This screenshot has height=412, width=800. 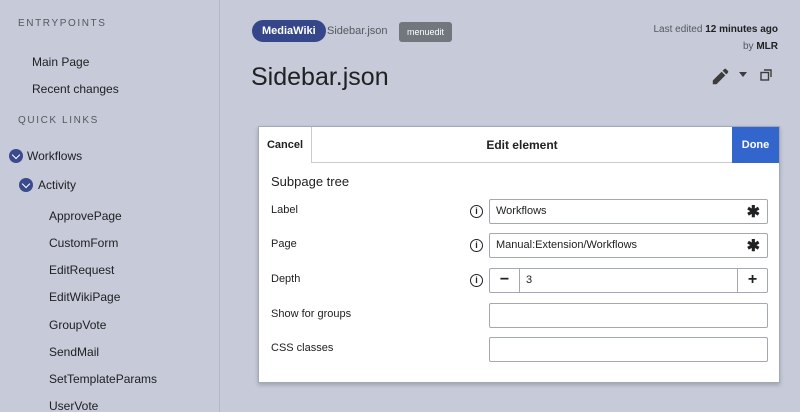 I want to click on breadcrumb: Sidebar.json, so click(x=357, y=31).